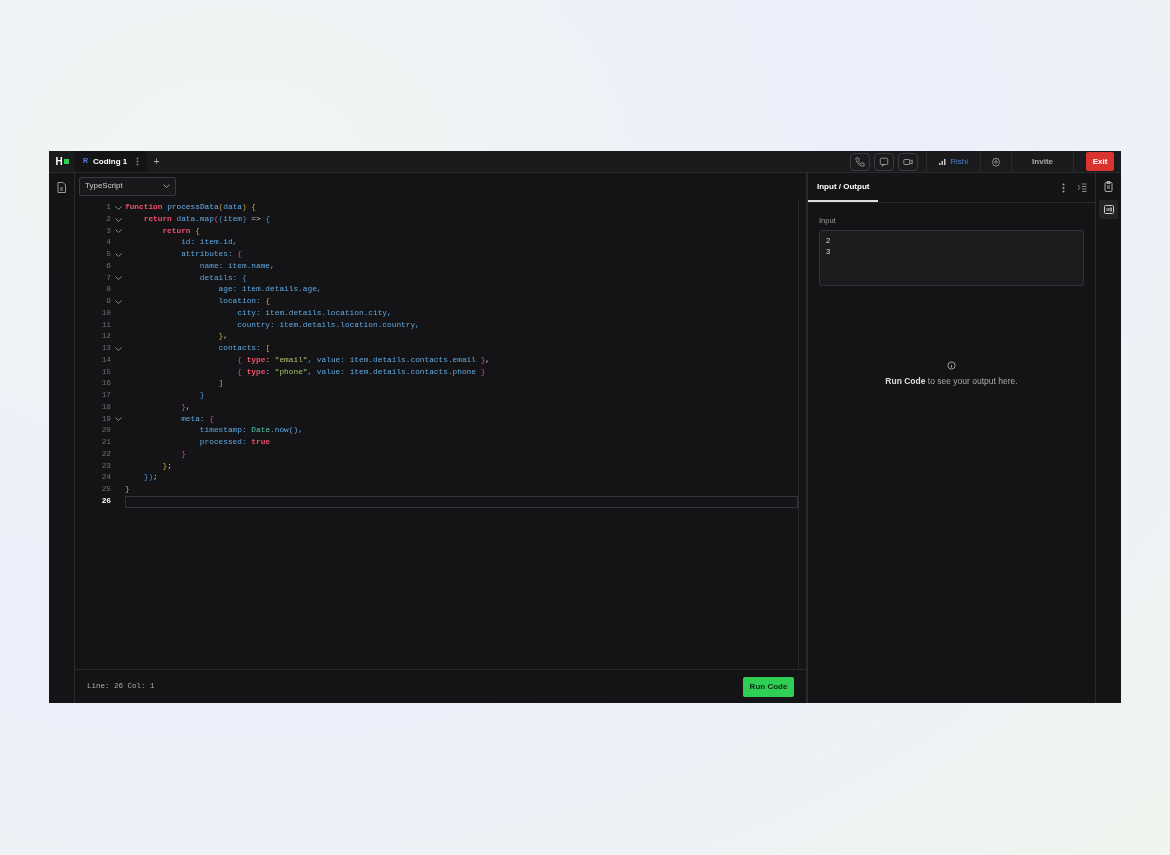 This screenshot has width=1170, height=855. Describe the element at coordinates (943, 161) in the screenshot. I see `signal-icon` at that location.